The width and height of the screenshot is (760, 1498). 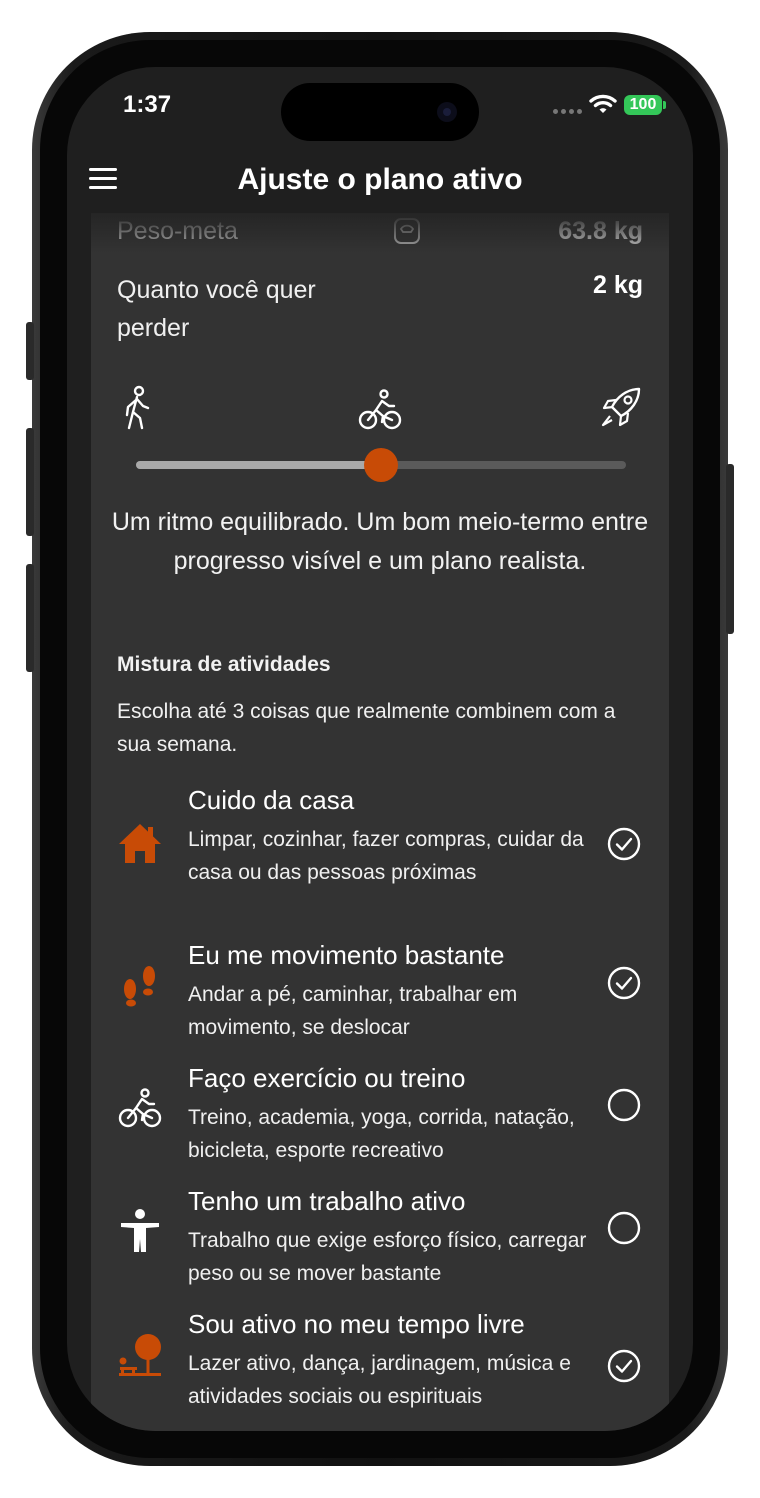 I want to click on activities-title: Mistura de atividades, so click(x=224, y=664).